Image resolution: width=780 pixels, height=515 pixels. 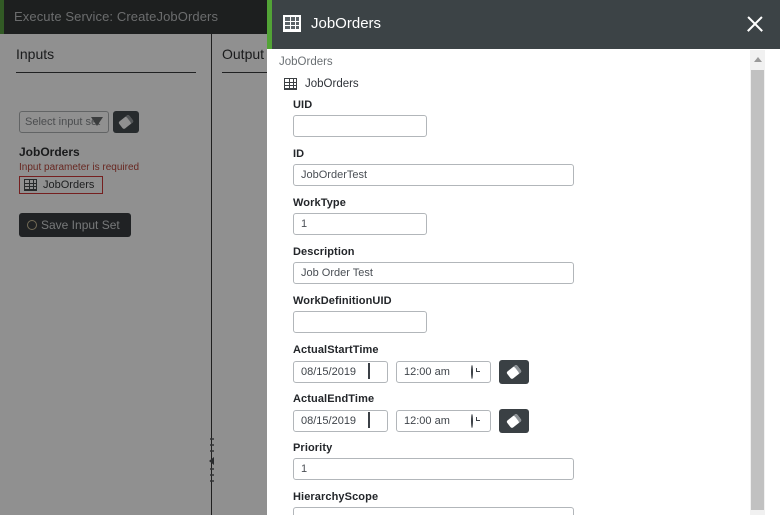 I want to click on field-priority: Priority 1, so click(x=508, y=461).